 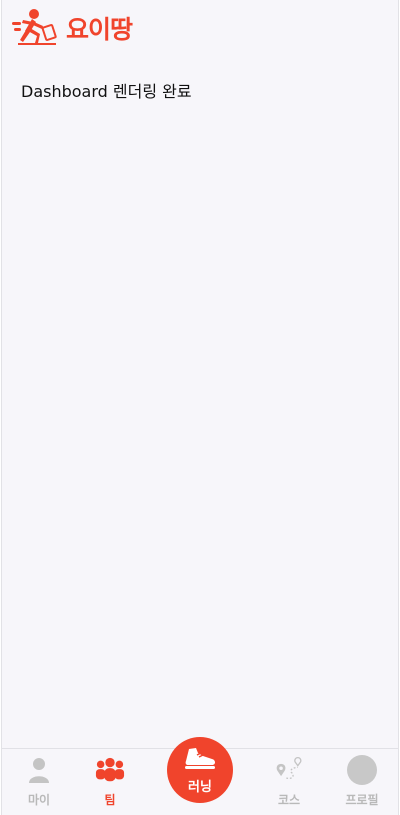 I want to click on nav-label-running: 러닝, so click(x=200, y=787).